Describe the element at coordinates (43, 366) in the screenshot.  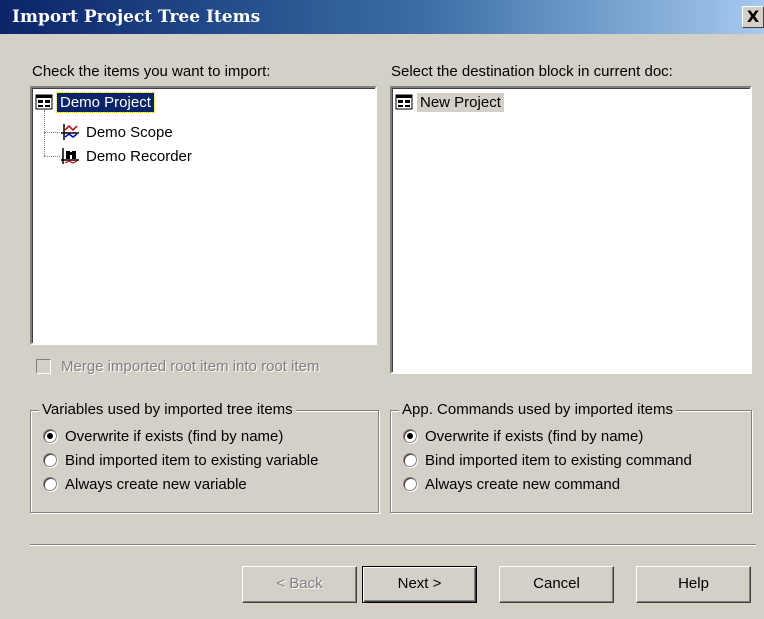
I see `merge-checkbox` at that location.